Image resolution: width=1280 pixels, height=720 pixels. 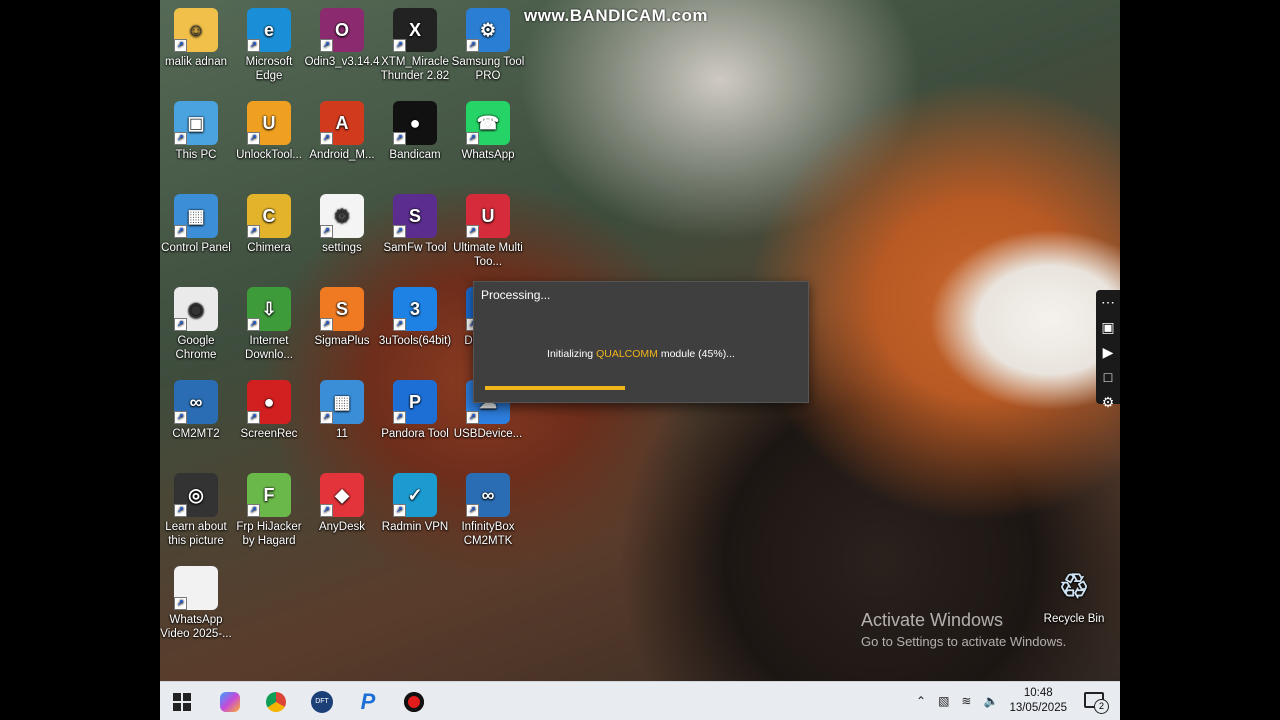 I want to click on clock-date: 13/05/2025, so click(x=1038, y=708).